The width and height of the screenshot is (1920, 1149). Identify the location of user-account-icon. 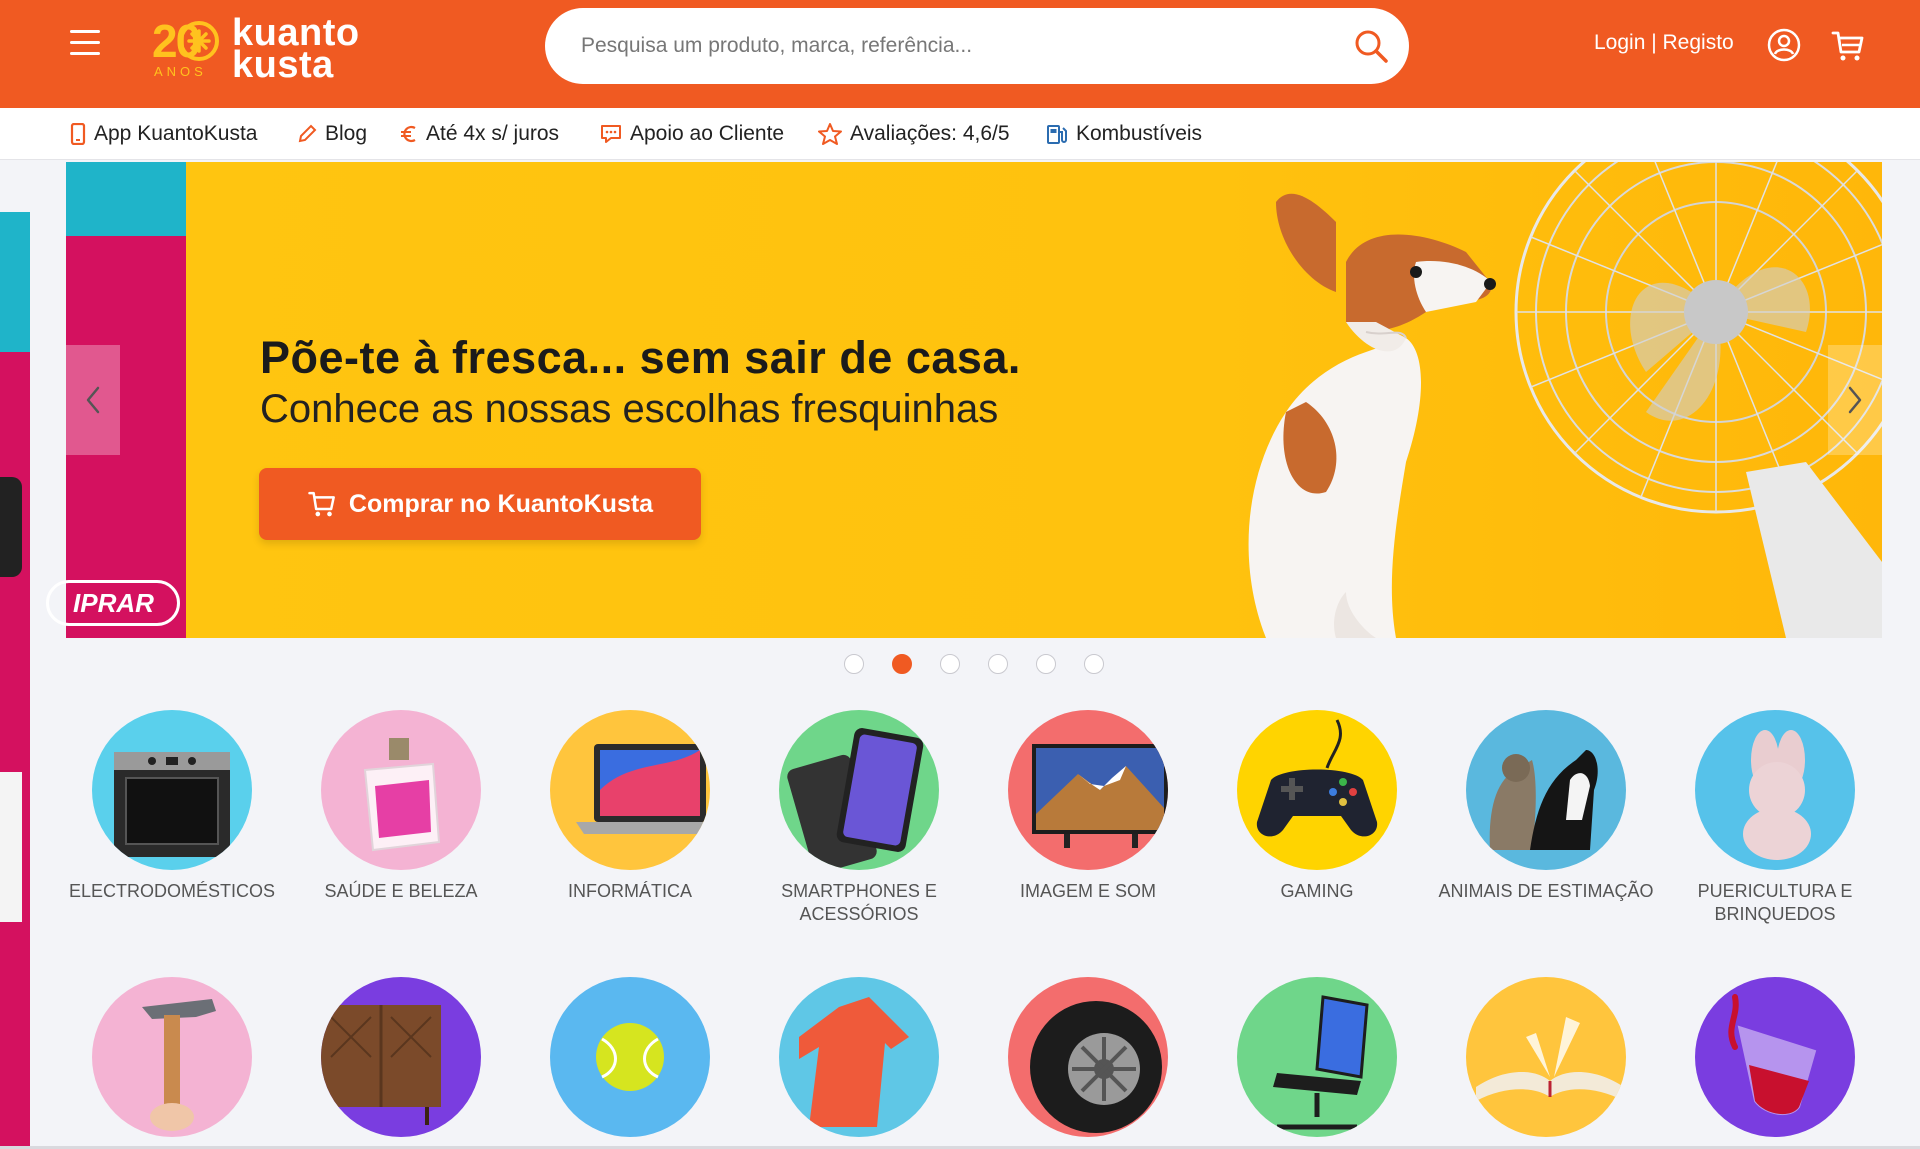
(1784, 45).